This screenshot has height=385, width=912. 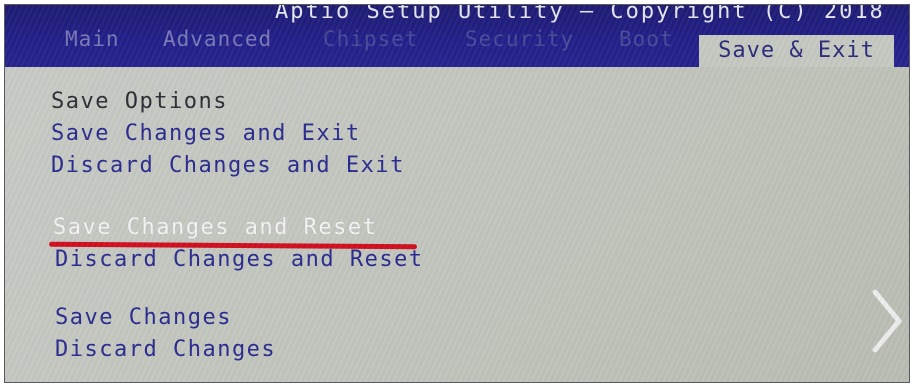 I want to click on tab-save-exit: Save & Exit, so click(x=796, y=51).